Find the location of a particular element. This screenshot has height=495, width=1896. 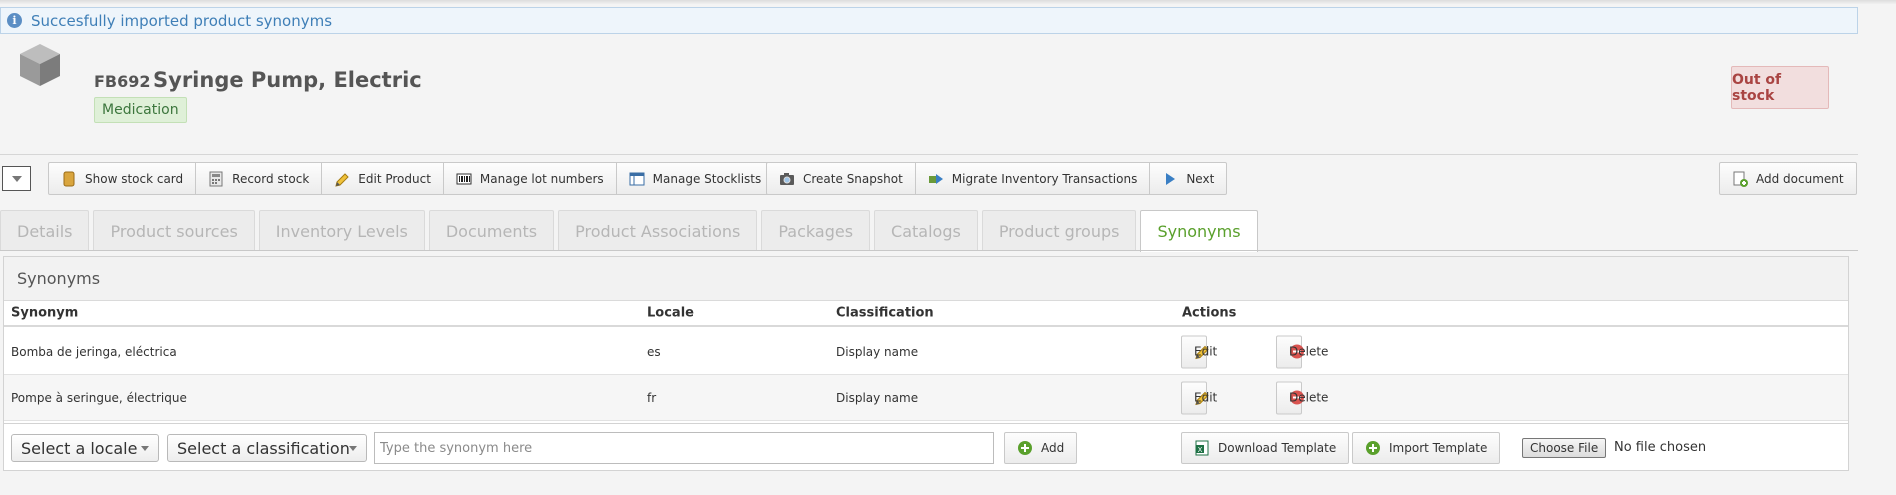

add-synonym-button: Add is located at coordinates (1041, 448).